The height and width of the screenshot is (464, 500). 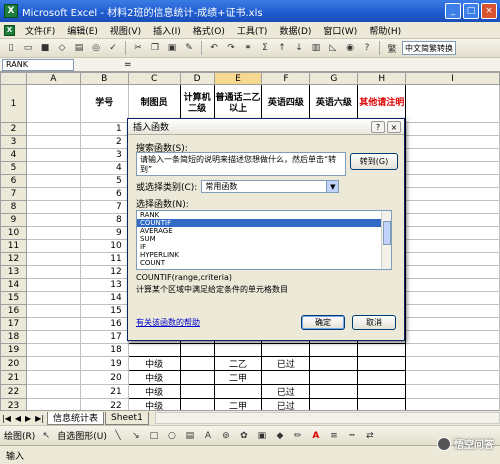 I want to click on col-header-f: F, so click(x=286, y=78).